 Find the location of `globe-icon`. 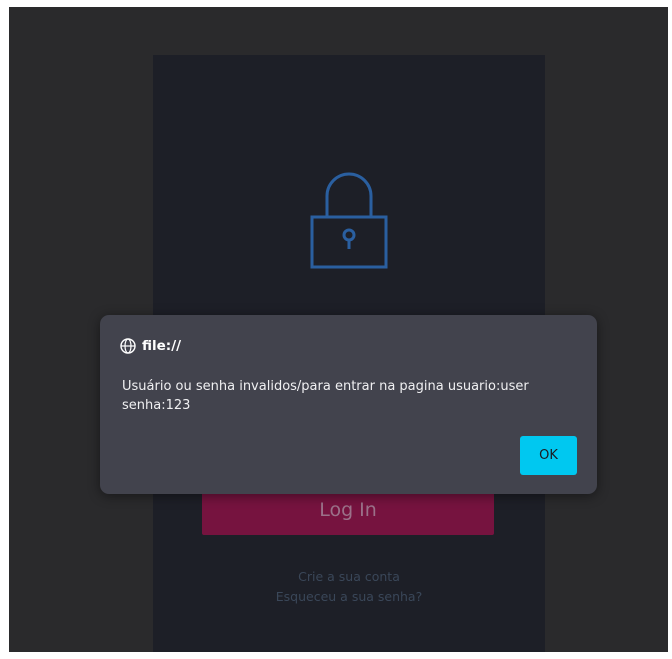

globe-icon is located at coordinates (128, 346).